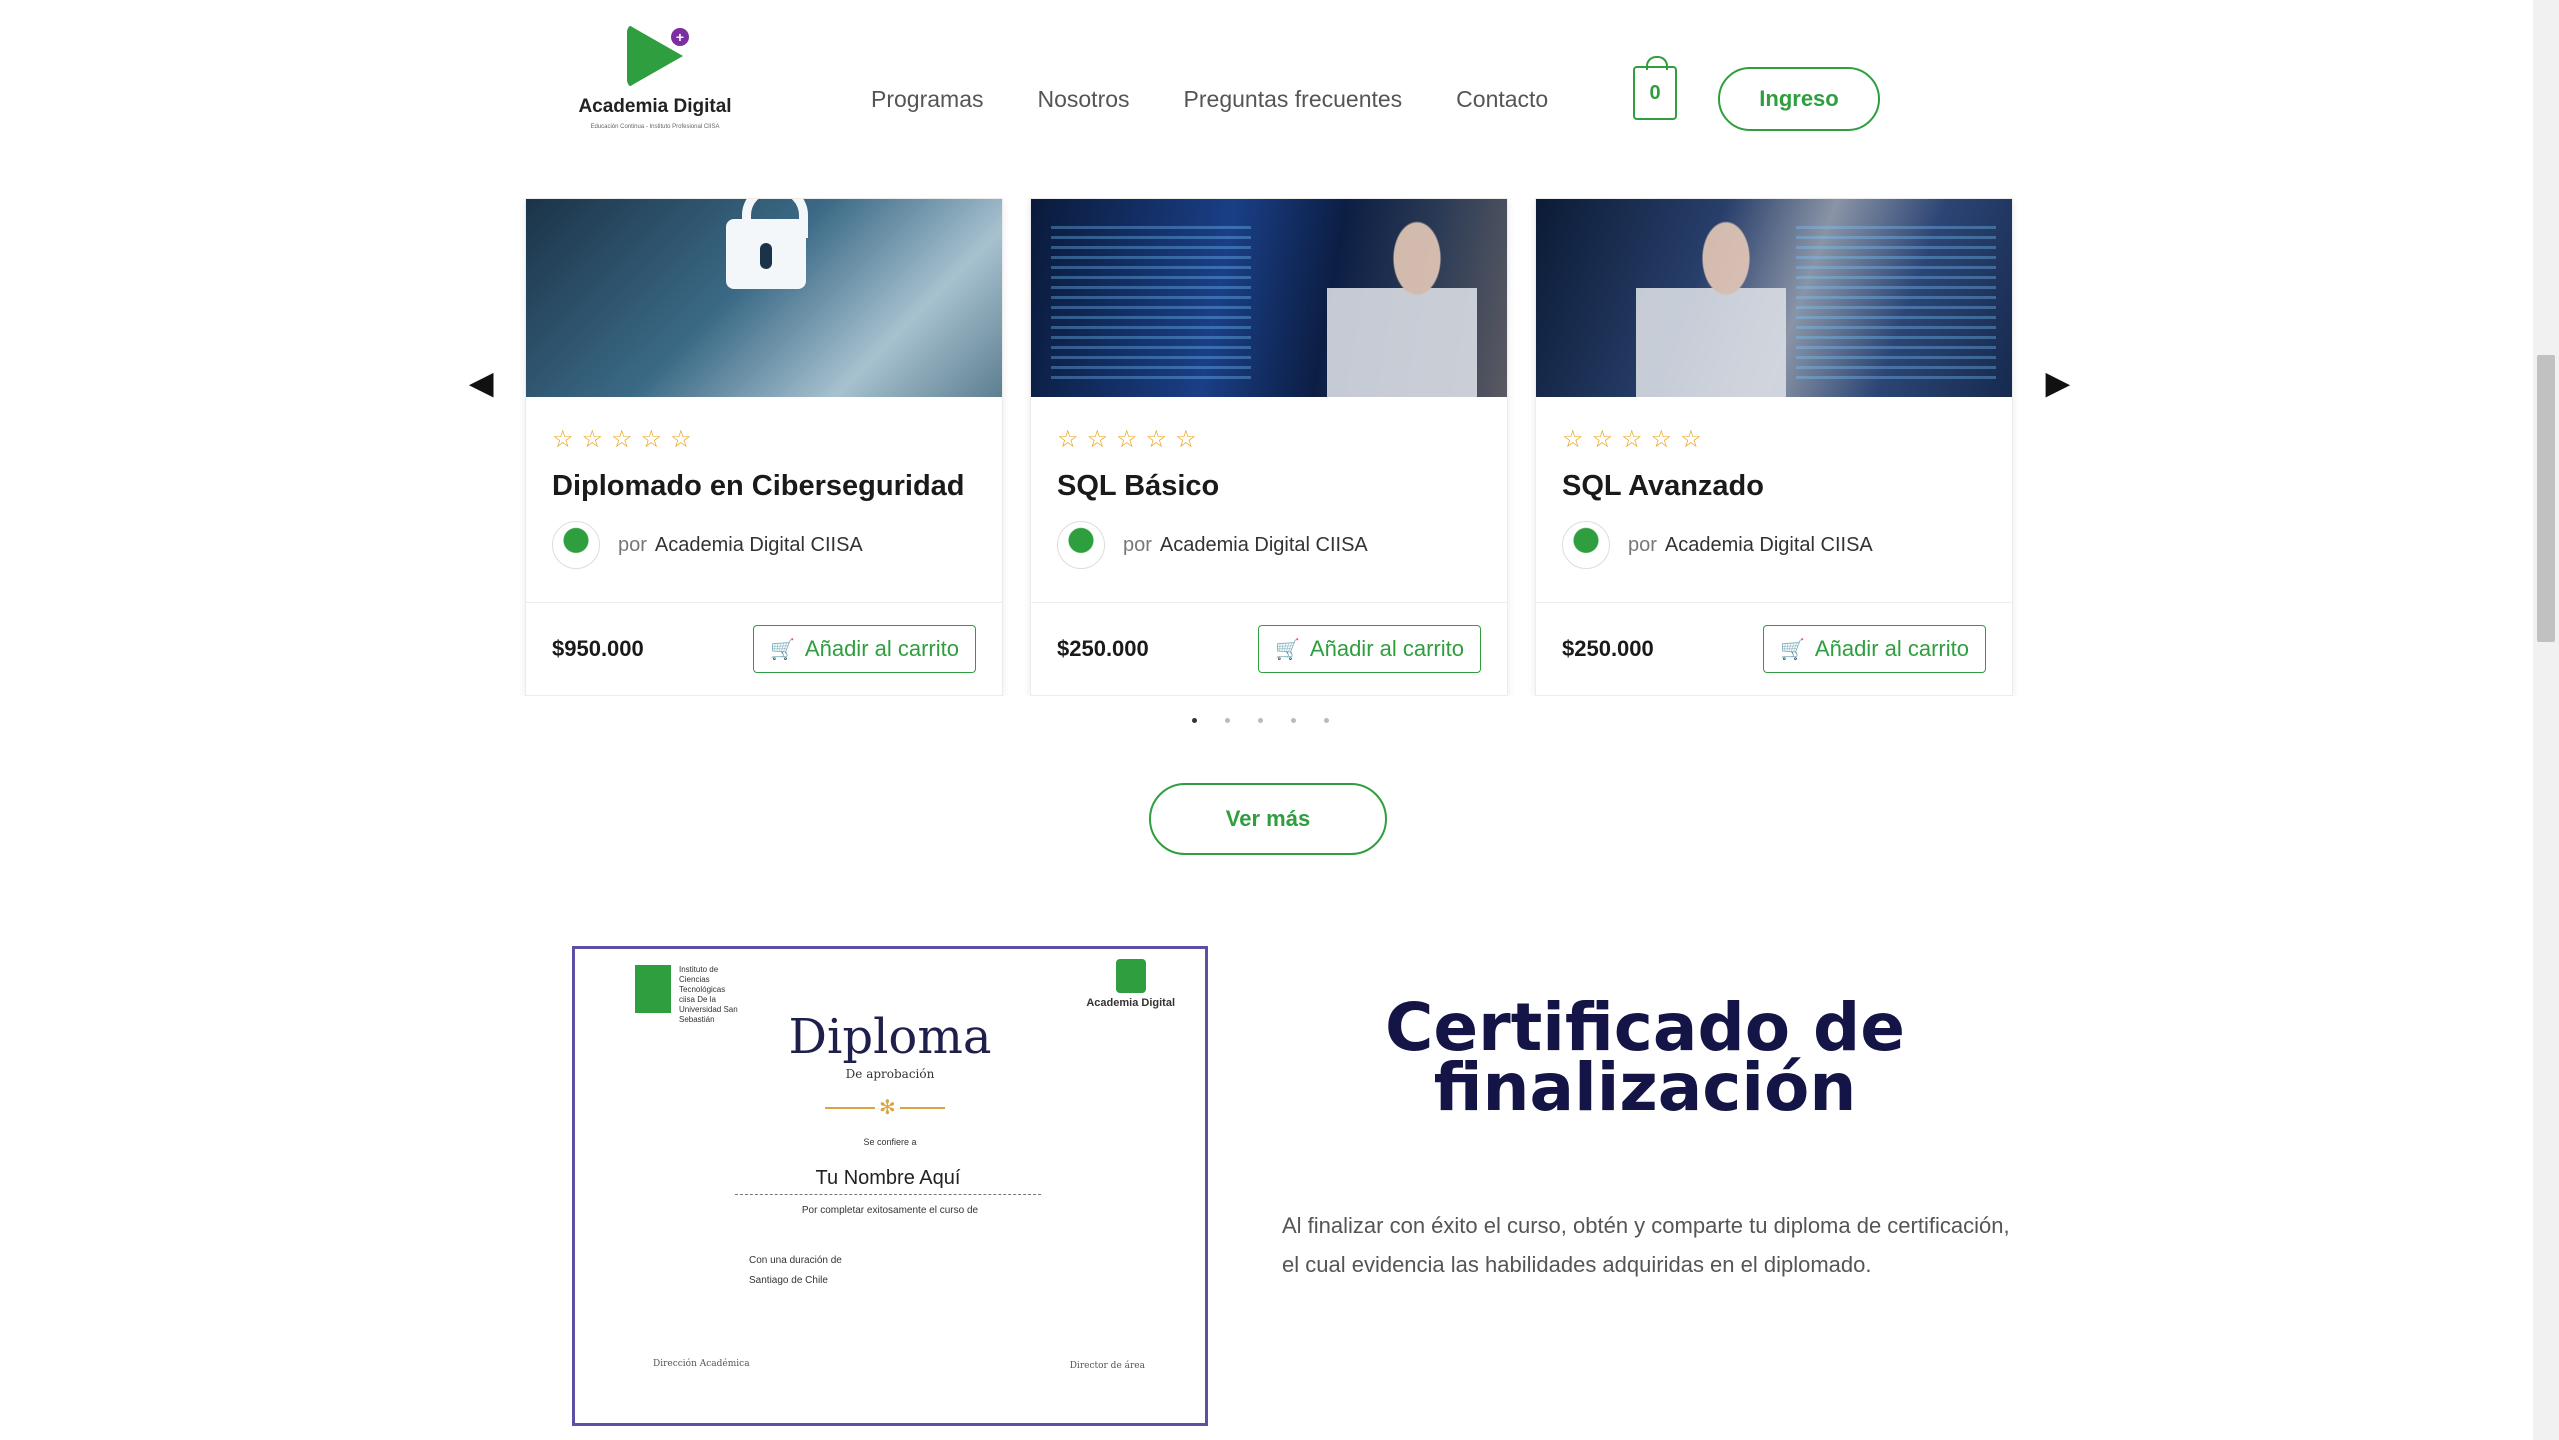 The width and height of the screenshot is (2559, 1440). I want to click on ornament-icon, so click(885, 1107).